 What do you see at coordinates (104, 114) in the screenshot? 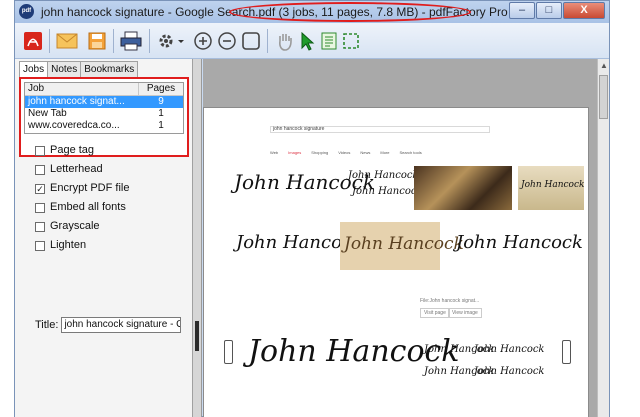
I see `job-row: New Tab 1` at bounding box center [104, 114].